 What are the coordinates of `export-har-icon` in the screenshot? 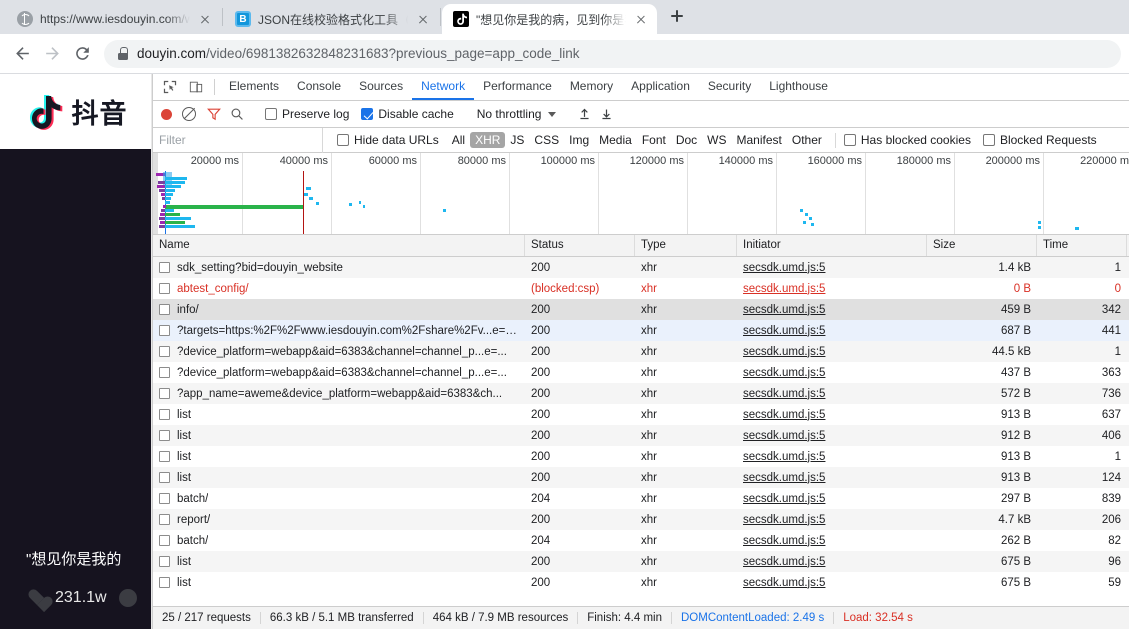 It's located at (606, 114).